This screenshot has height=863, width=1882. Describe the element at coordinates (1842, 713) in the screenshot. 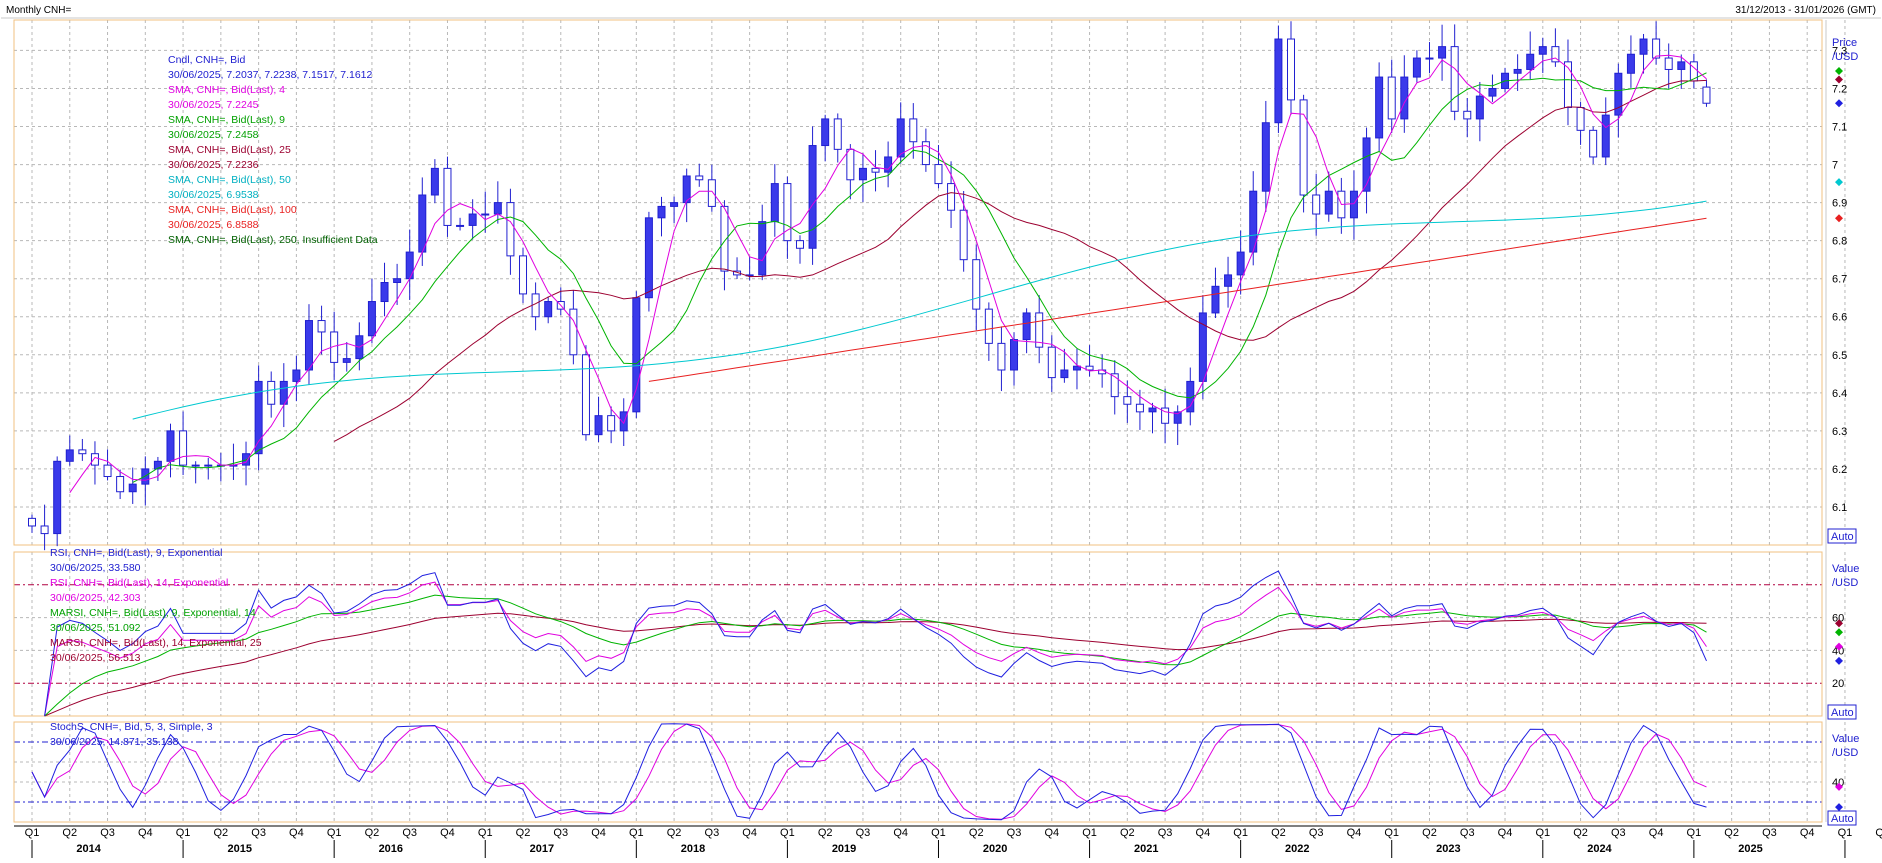

I see `rsi-auto-label: Auto` at that location.